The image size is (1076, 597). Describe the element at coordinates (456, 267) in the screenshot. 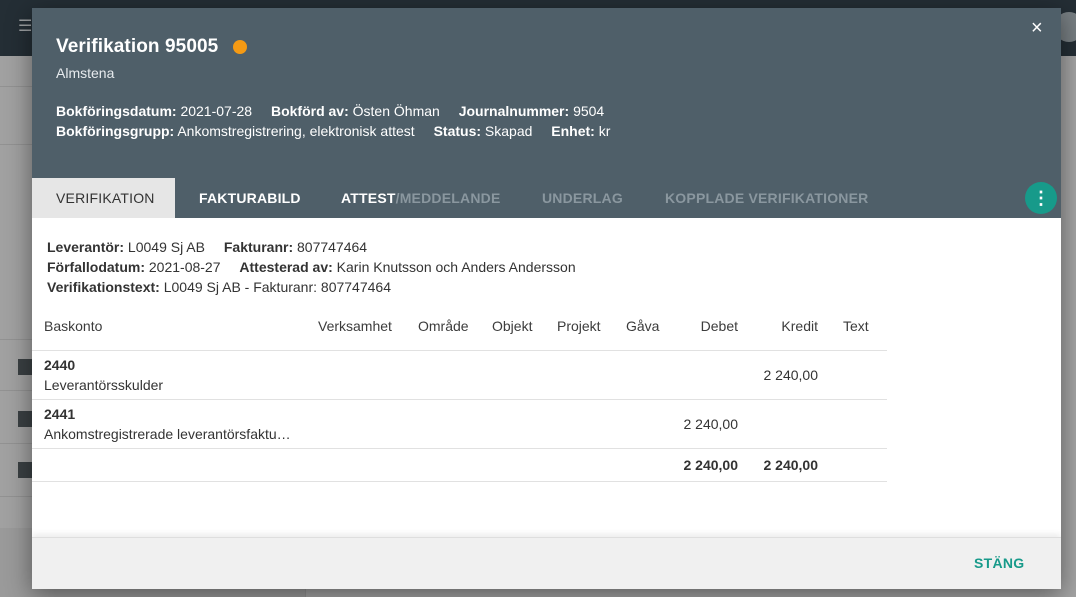

I see `info-value: Karin Knutsson och Anders Andersson` at that location.